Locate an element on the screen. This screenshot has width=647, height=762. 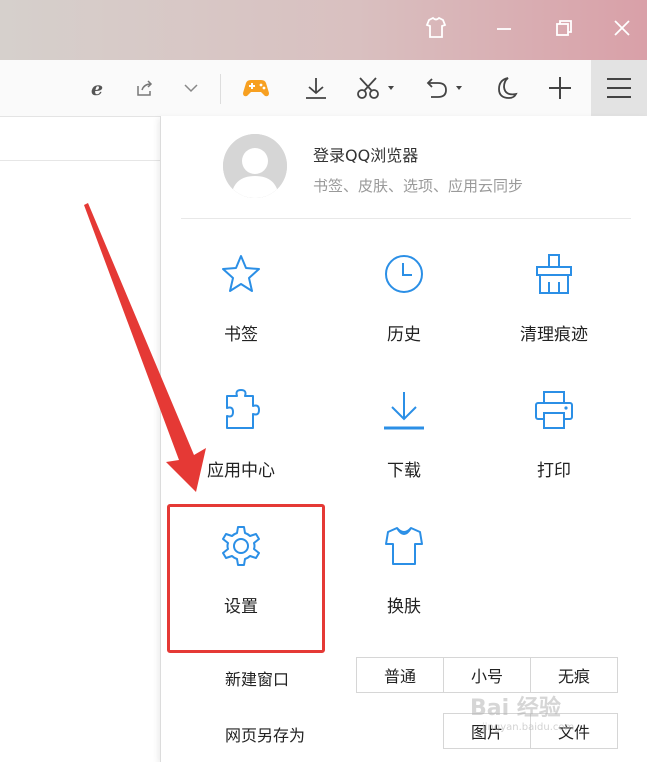
menu-item-history: 历史 is located at coordinates (404, 299).